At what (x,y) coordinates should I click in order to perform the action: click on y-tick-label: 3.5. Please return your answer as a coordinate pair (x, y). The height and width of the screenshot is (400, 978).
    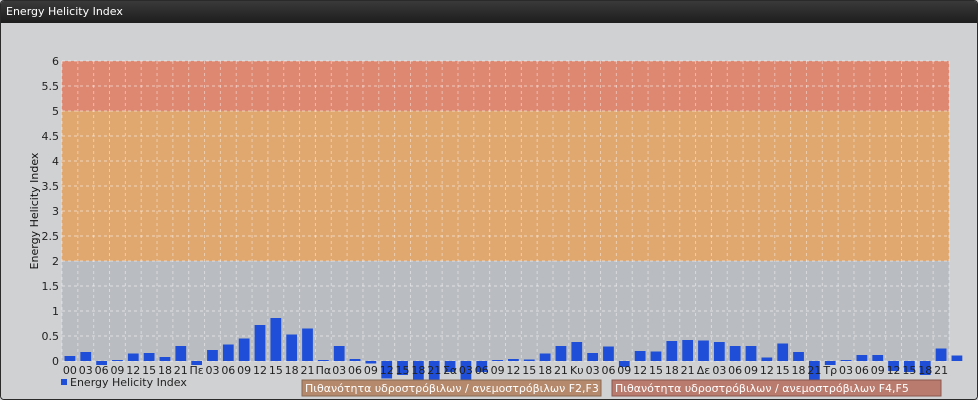
    Looking at the image, I should click on (51, 186).